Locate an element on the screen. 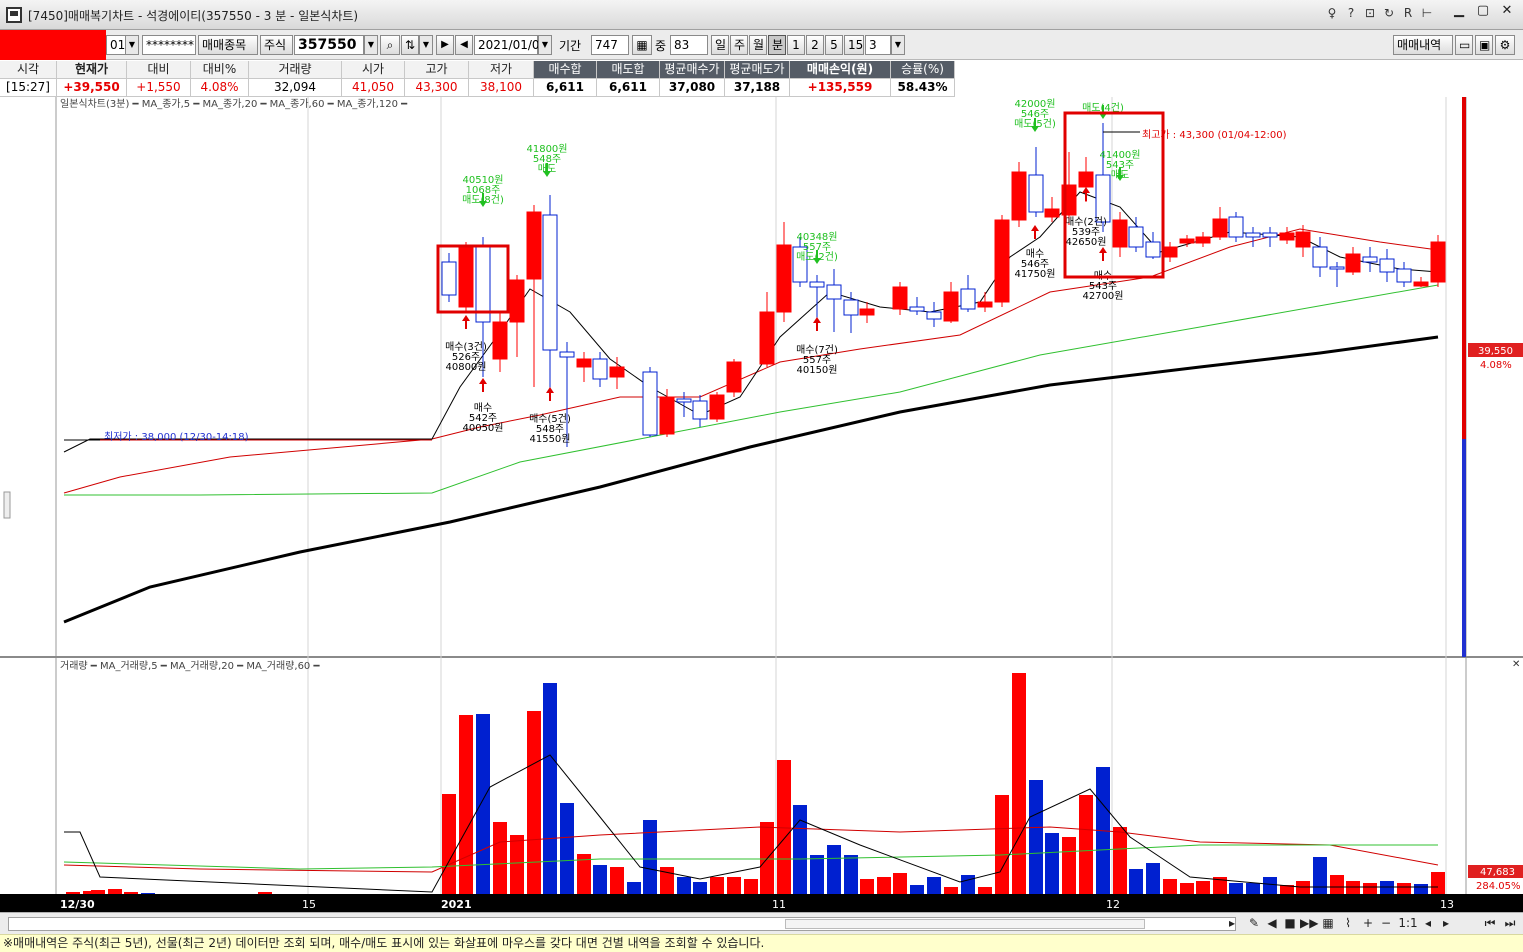 This screenshot has height=952, width=1523. split-icon: ⊢ is located at coordinates (1427, 13).